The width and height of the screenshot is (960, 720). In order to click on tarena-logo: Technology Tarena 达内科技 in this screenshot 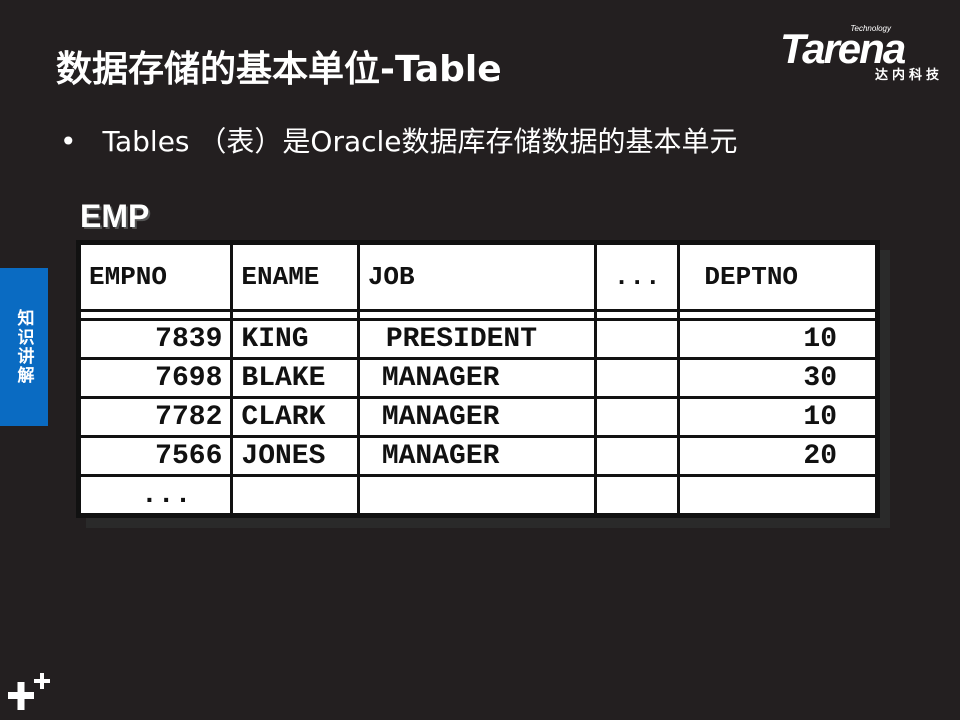, I will do `click(862, 54)`.